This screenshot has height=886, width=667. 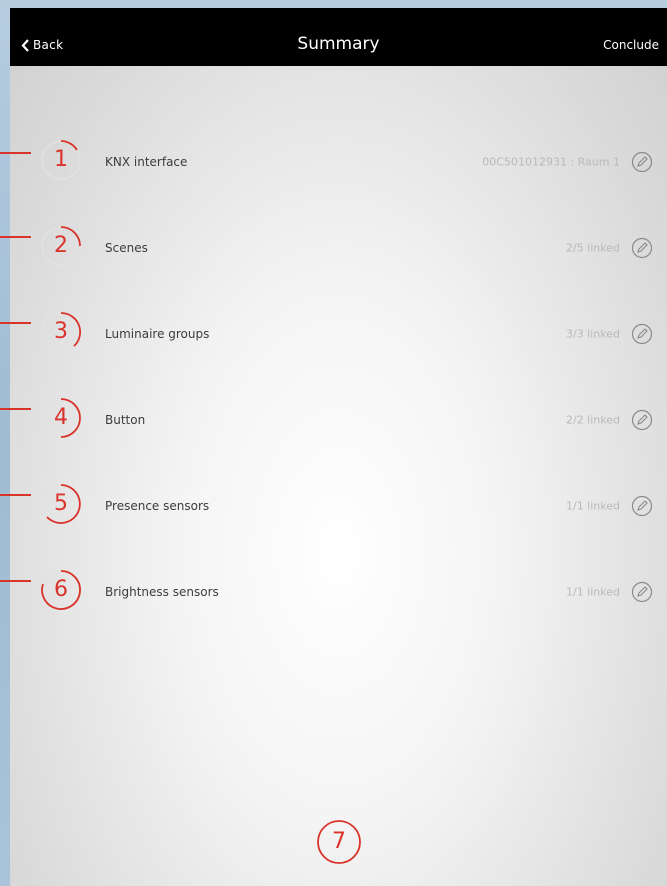 I want to click on marker-number: 6, so click(x=61, y=589).